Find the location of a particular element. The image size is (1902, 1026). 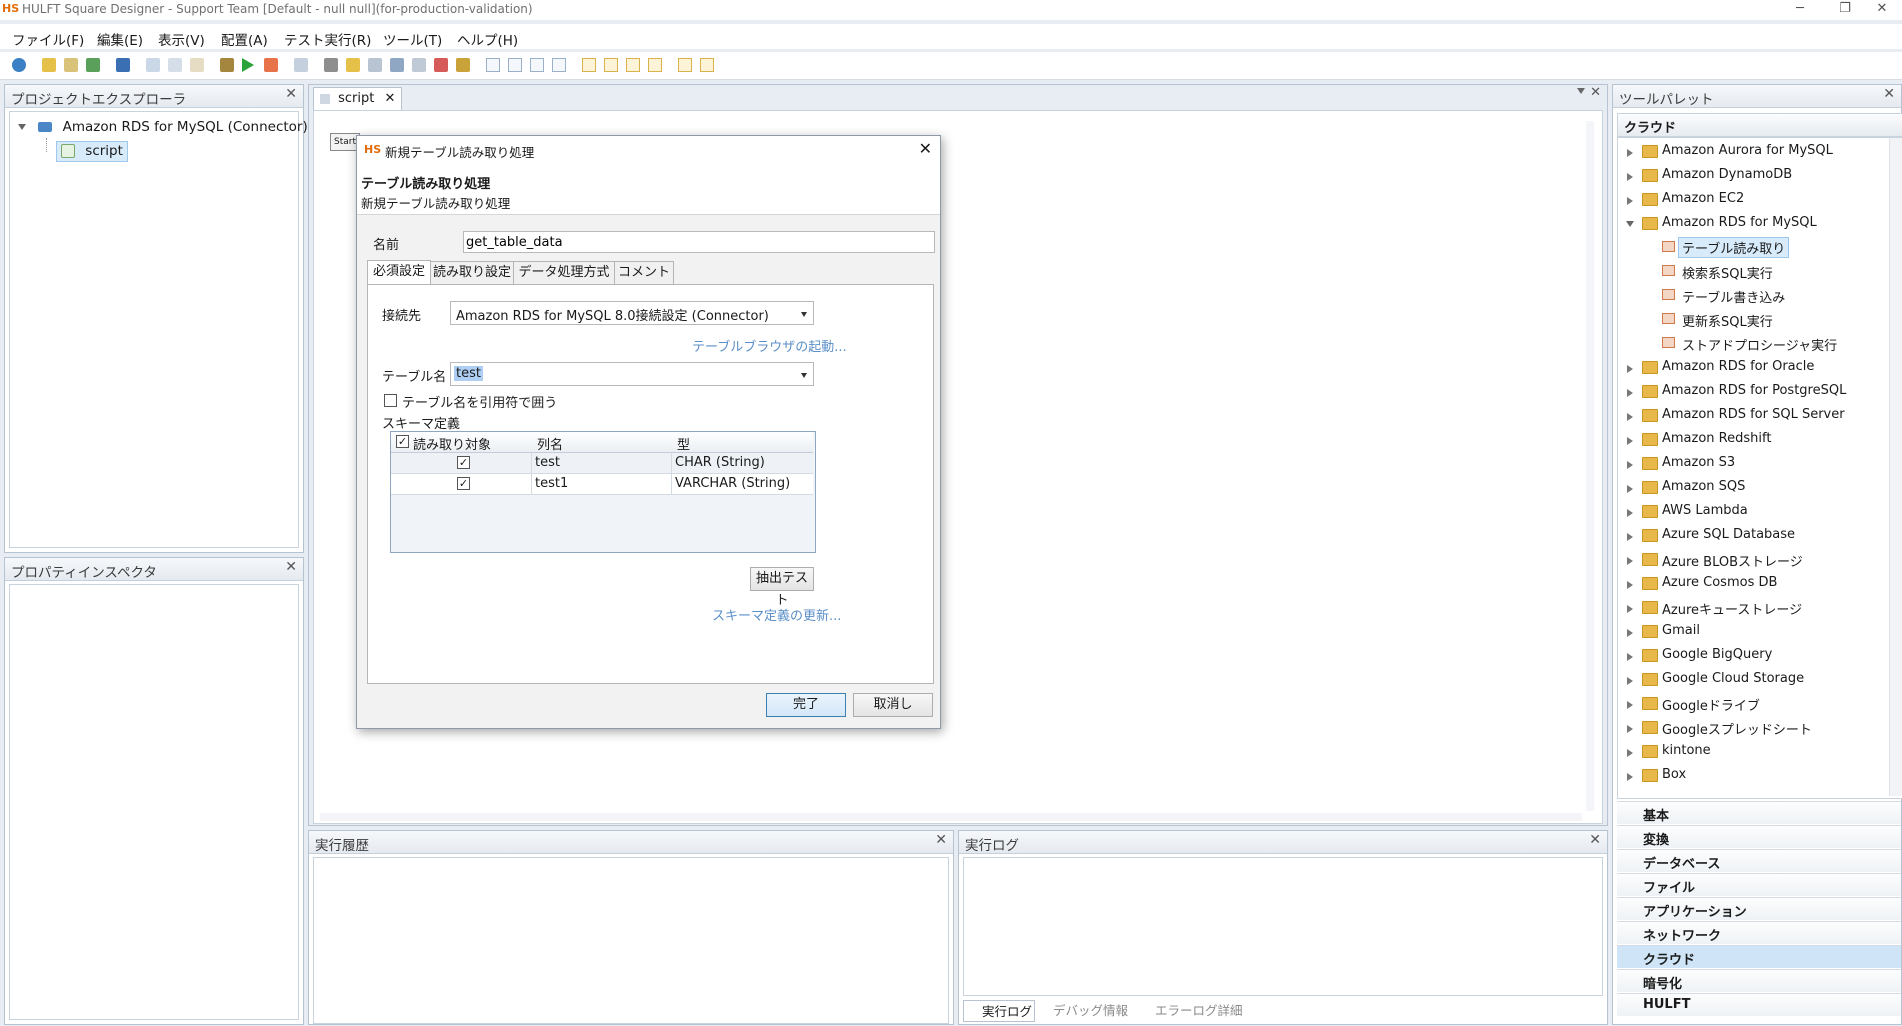

table-name-combo: test is located at coordinates (632, 374).